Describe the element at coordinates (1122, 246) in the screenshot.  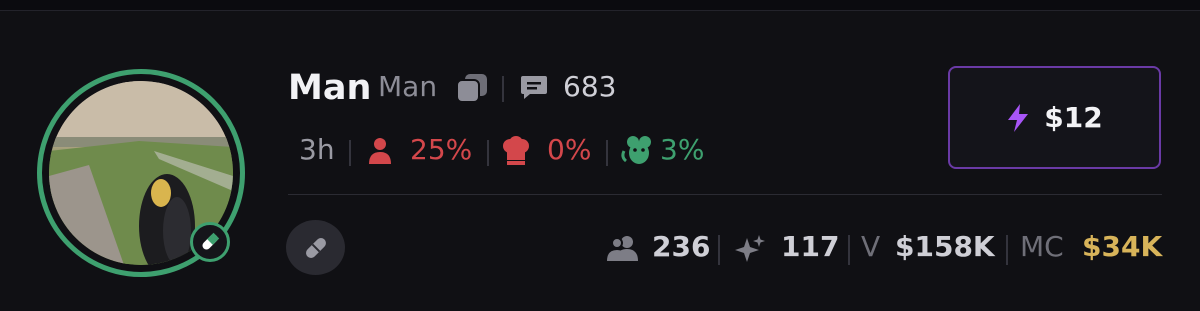
I see `market-cap-value: $34K` at that location.